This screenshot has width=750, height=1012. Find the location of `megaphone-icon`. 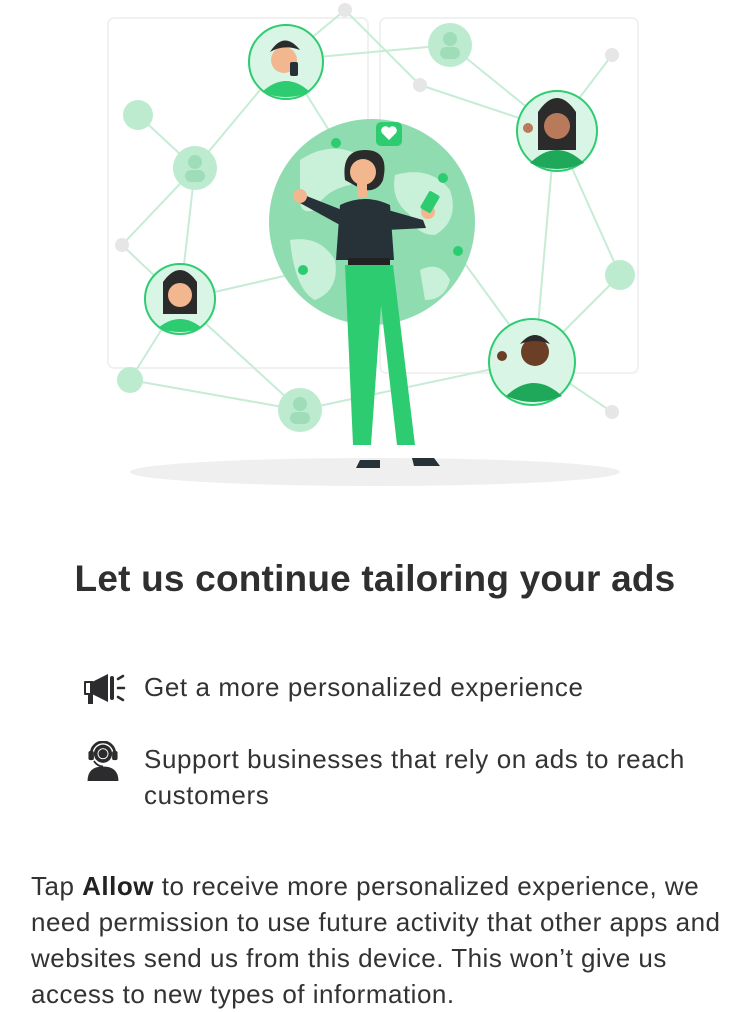

megaphone-icon is located at coordinates (105, 689).